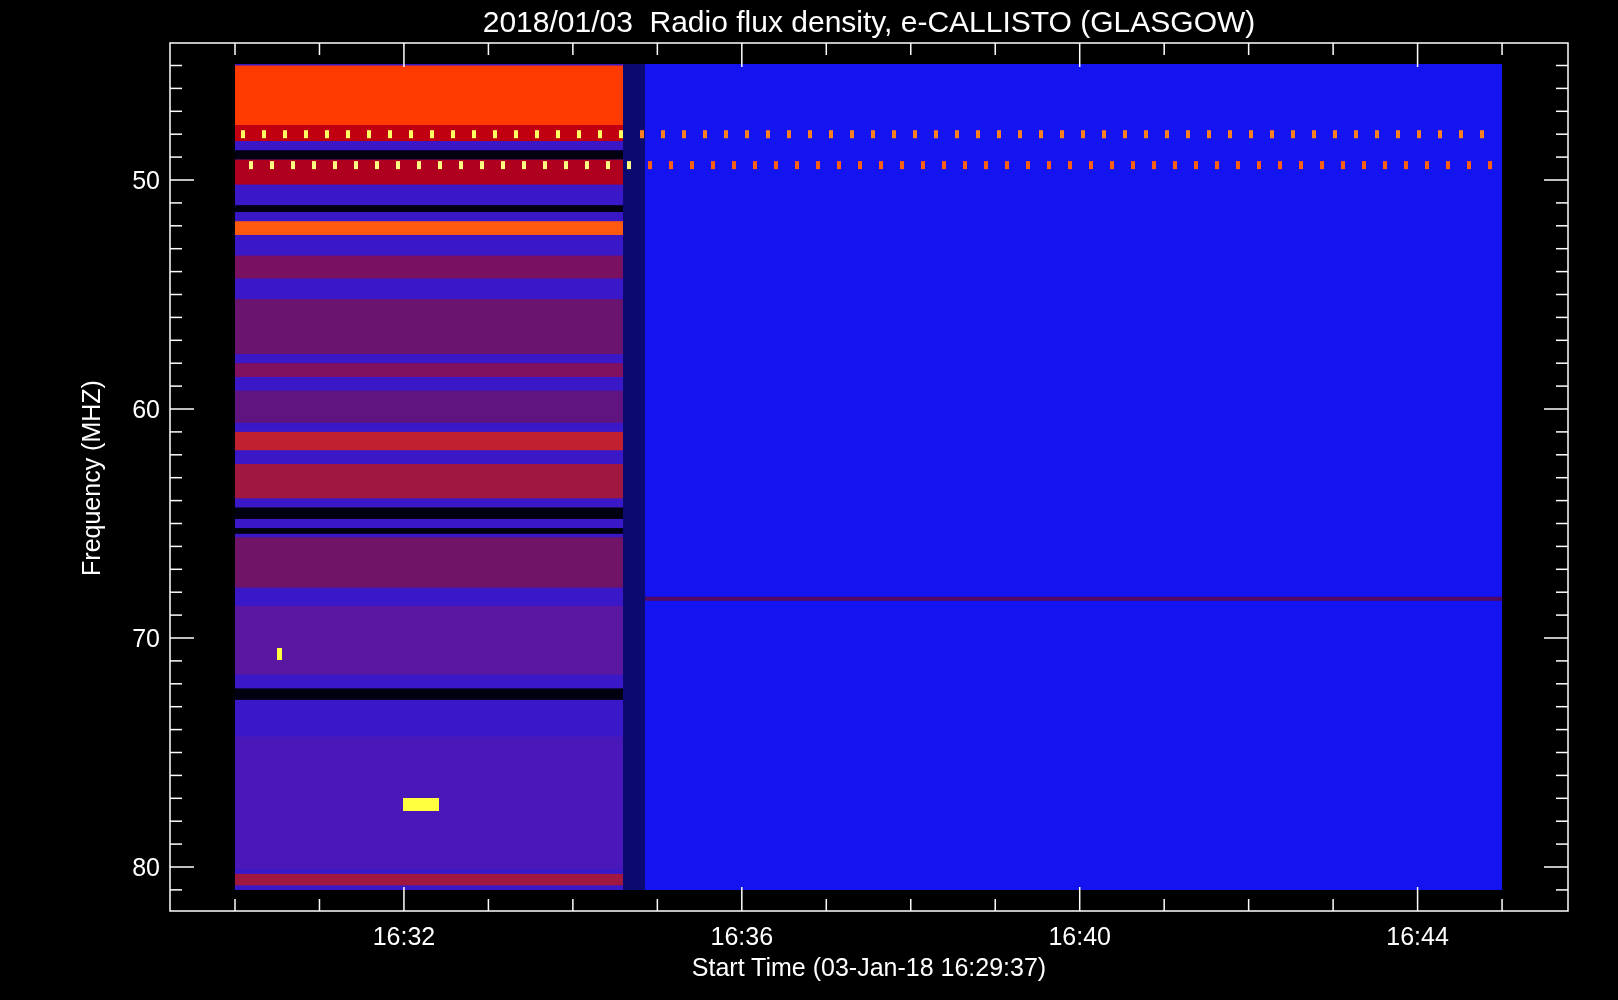  What do you see at coordinates (146, 638) in the screenshot?
I see `y-axis-tick-label: 70` at bounding box center [146, 638].